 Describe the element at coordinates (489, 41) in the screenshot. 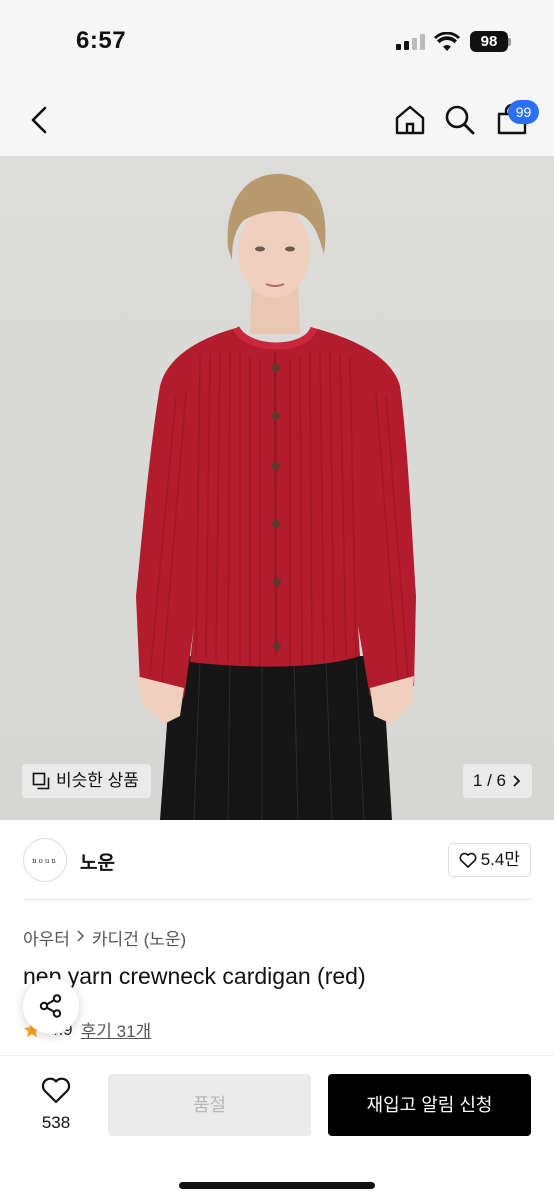

I see `battery-icon: 98` at that location.